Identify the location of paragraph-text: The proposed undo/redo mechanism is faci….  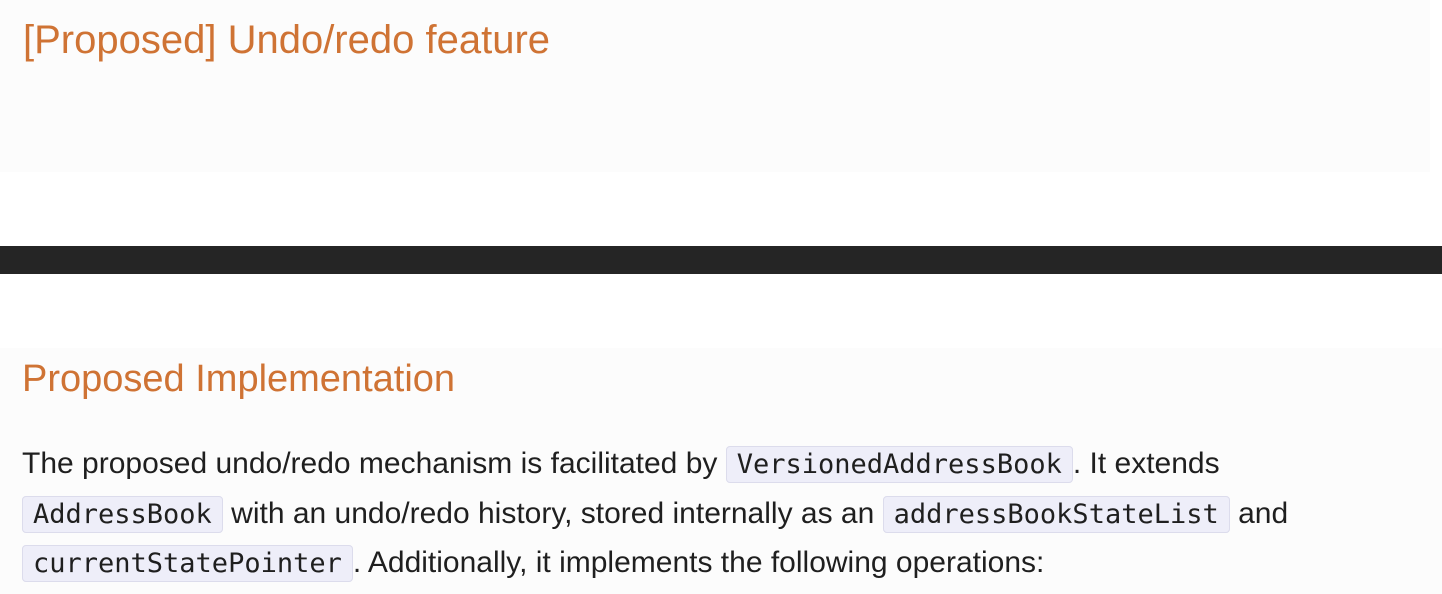
(374, 463).